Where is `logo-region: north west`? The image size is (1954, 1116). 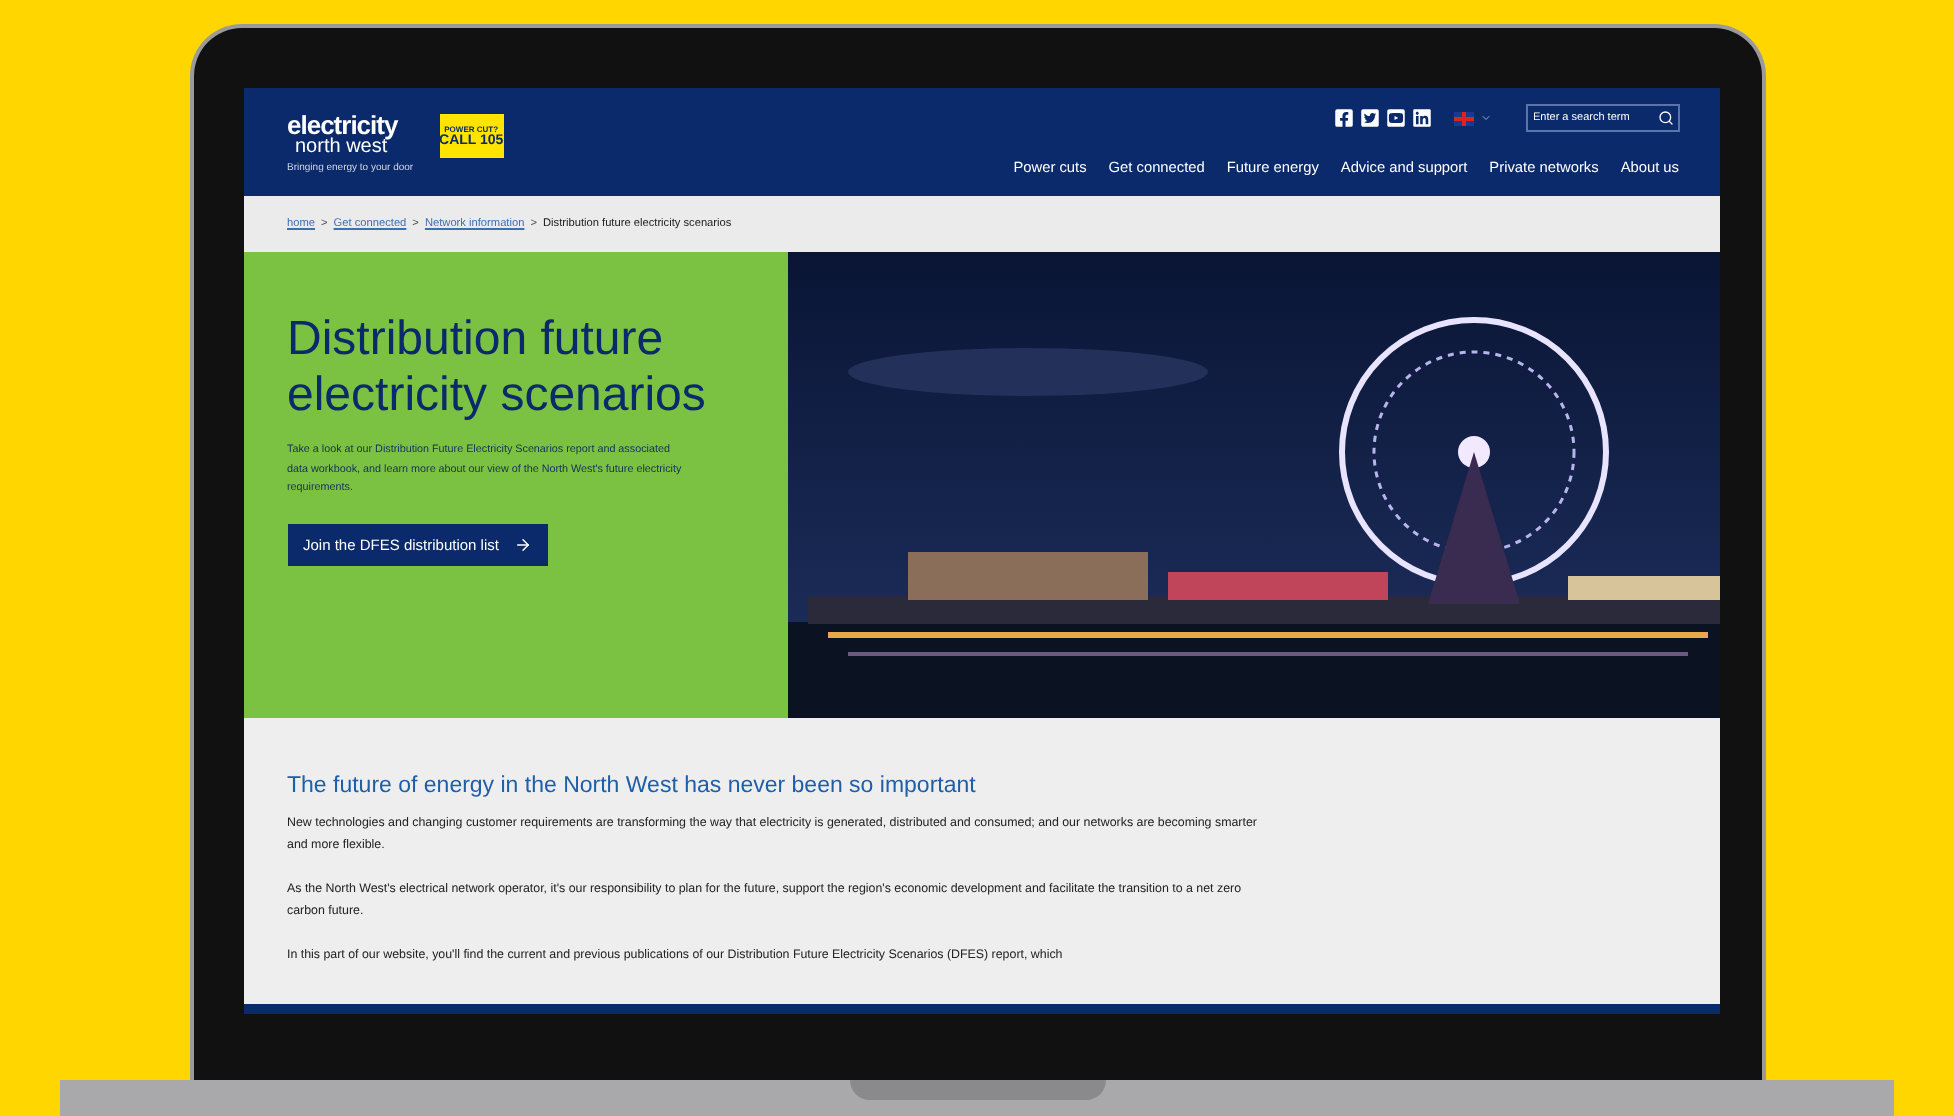 logo-region: north west is located at coordinates (341, 147).